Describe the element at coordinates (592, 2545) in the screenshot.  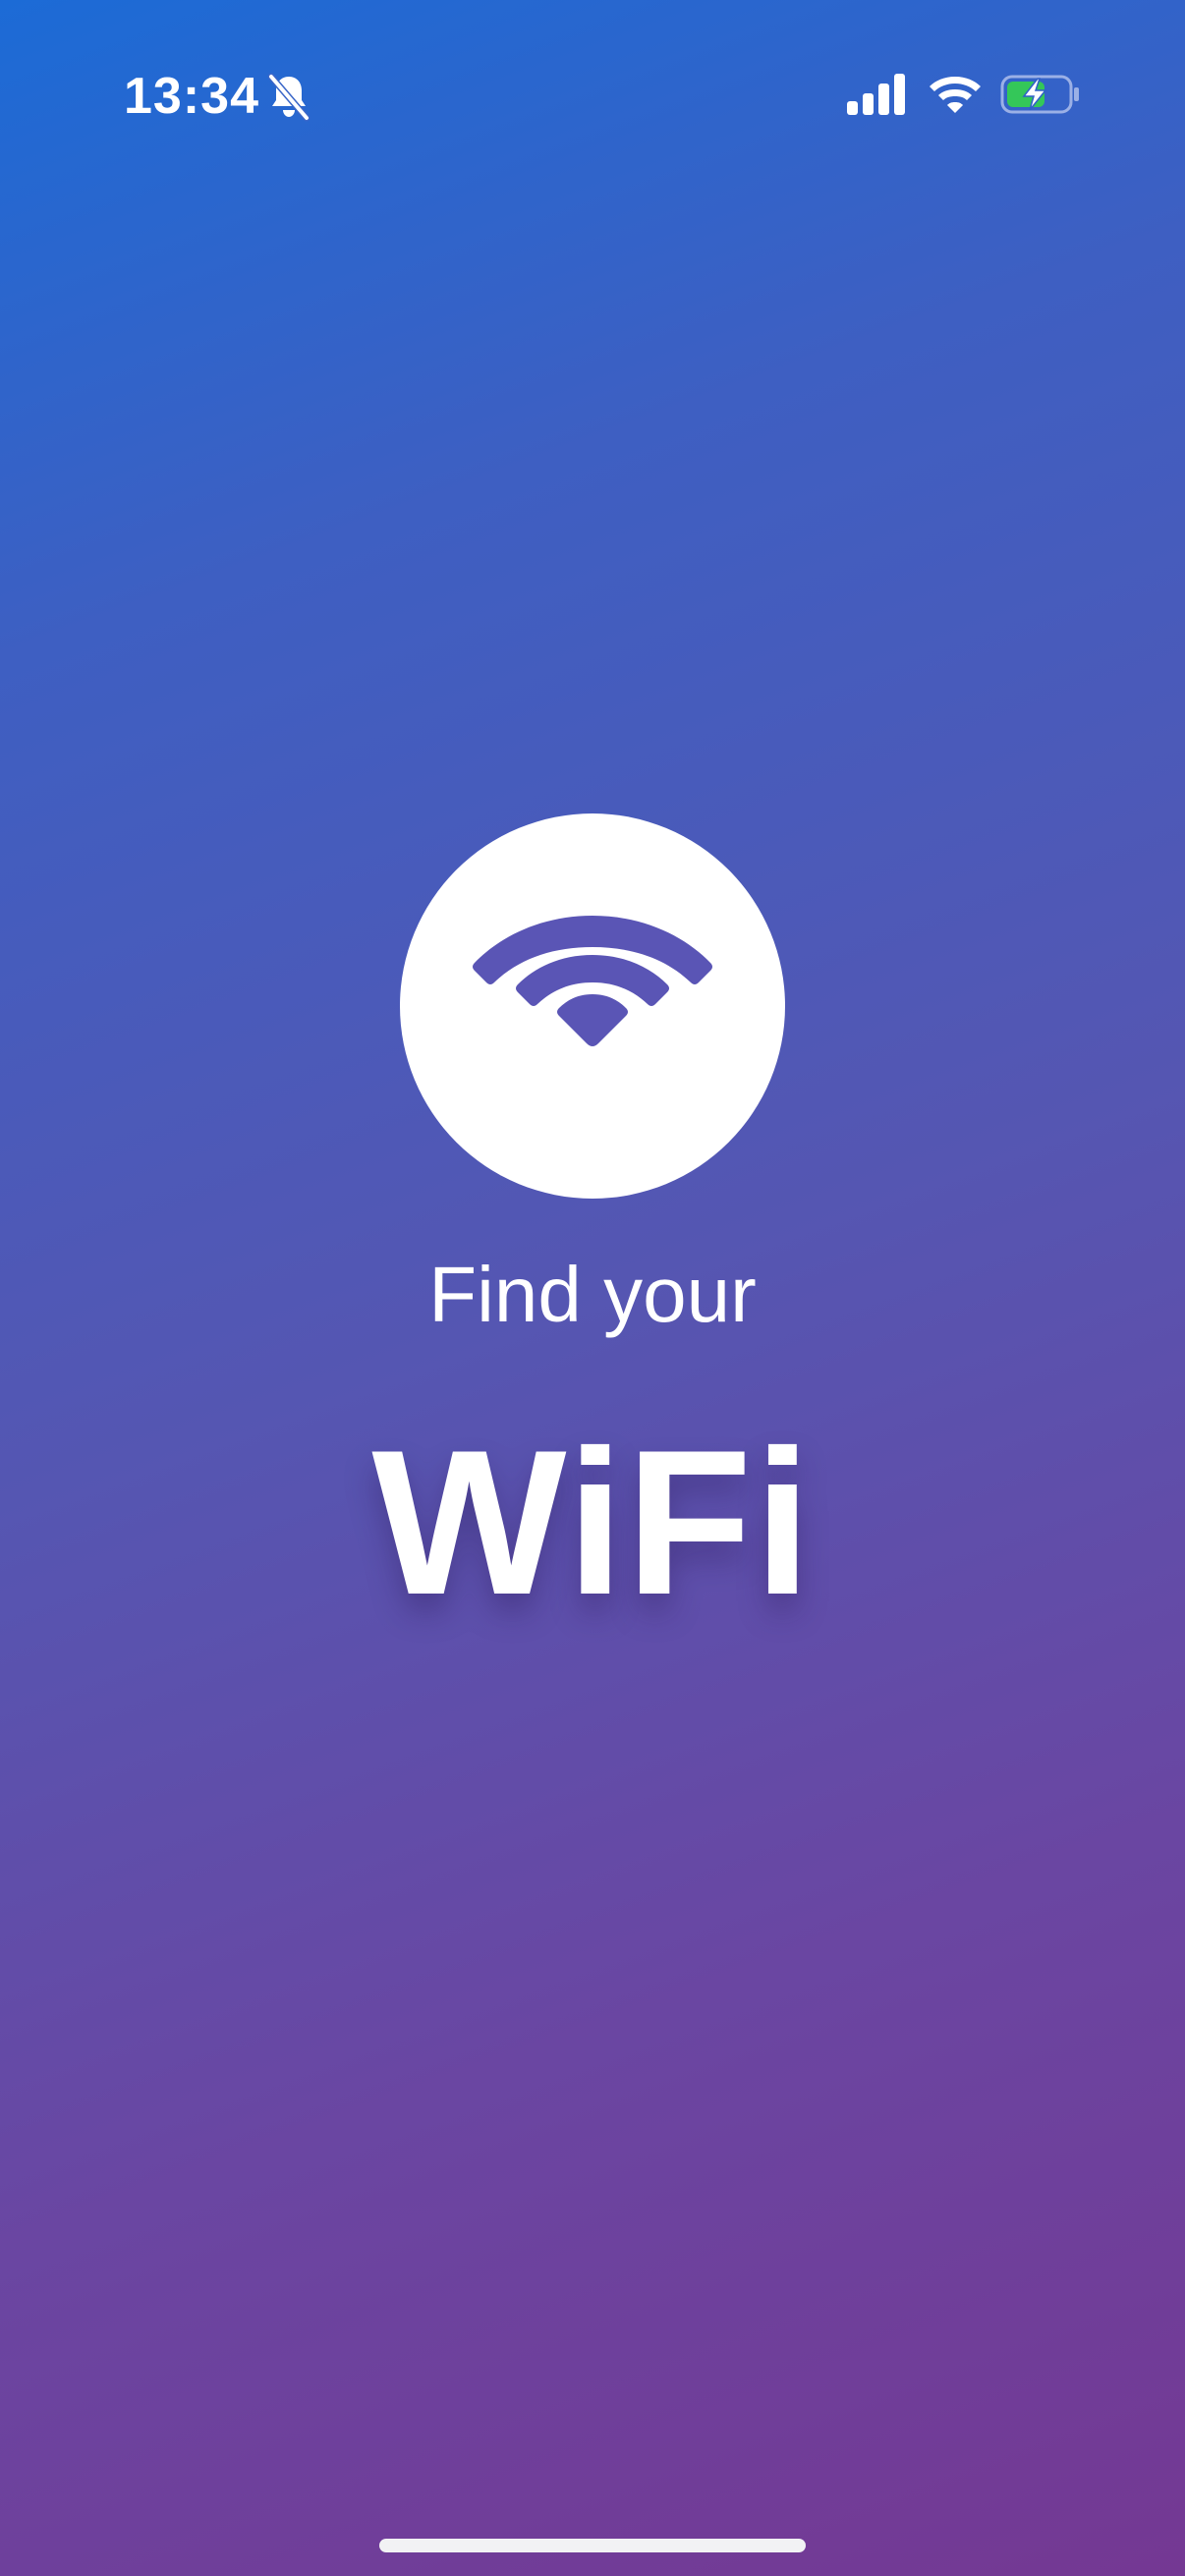
I see `home-indicator` at that location.